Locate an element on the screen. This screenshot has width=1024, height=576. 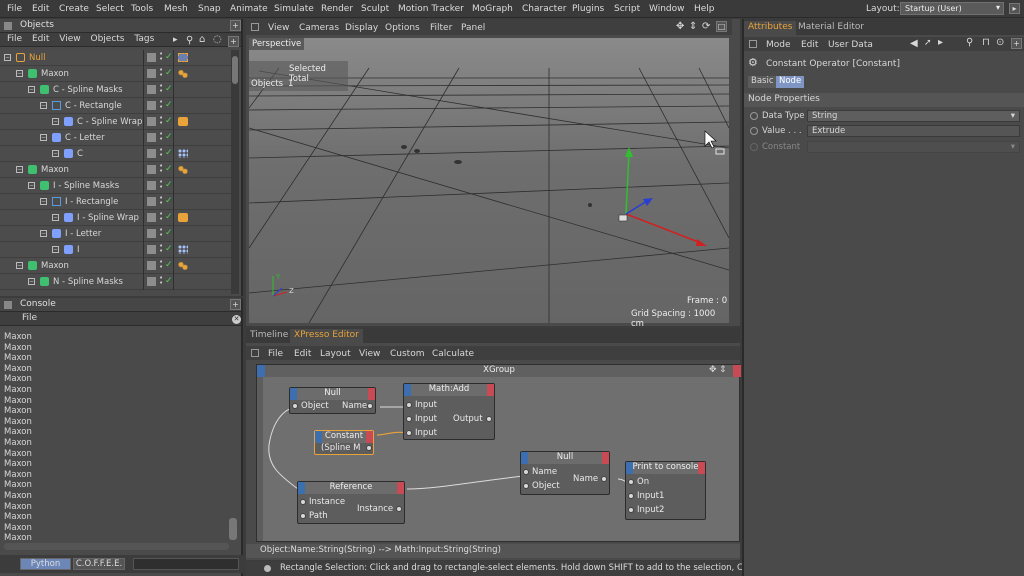
menu-plugins: Plugins is located at coordinates (588, 9).